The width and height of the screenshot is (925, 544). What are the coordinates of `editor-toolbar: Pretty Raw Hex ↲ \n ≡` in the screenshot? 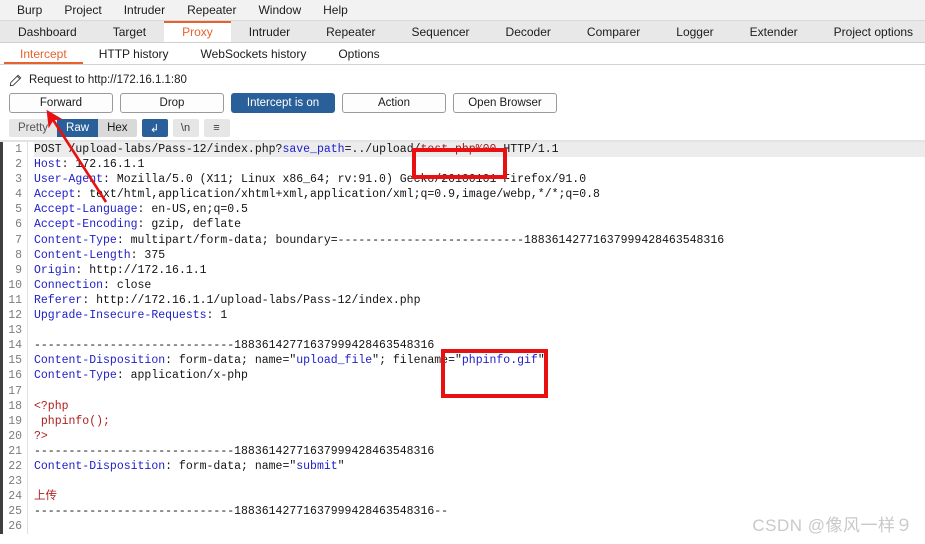 It's located at (462, 129).